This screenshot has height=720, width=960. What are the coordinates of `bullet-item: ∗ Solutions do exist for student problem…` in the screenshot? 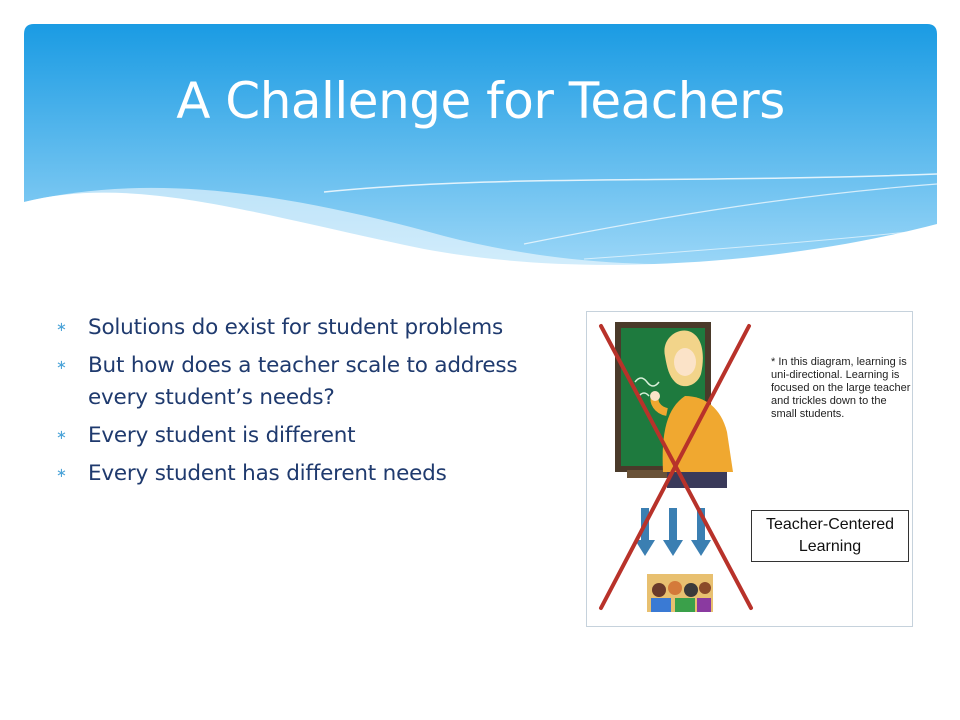 It's located at (306, 328).